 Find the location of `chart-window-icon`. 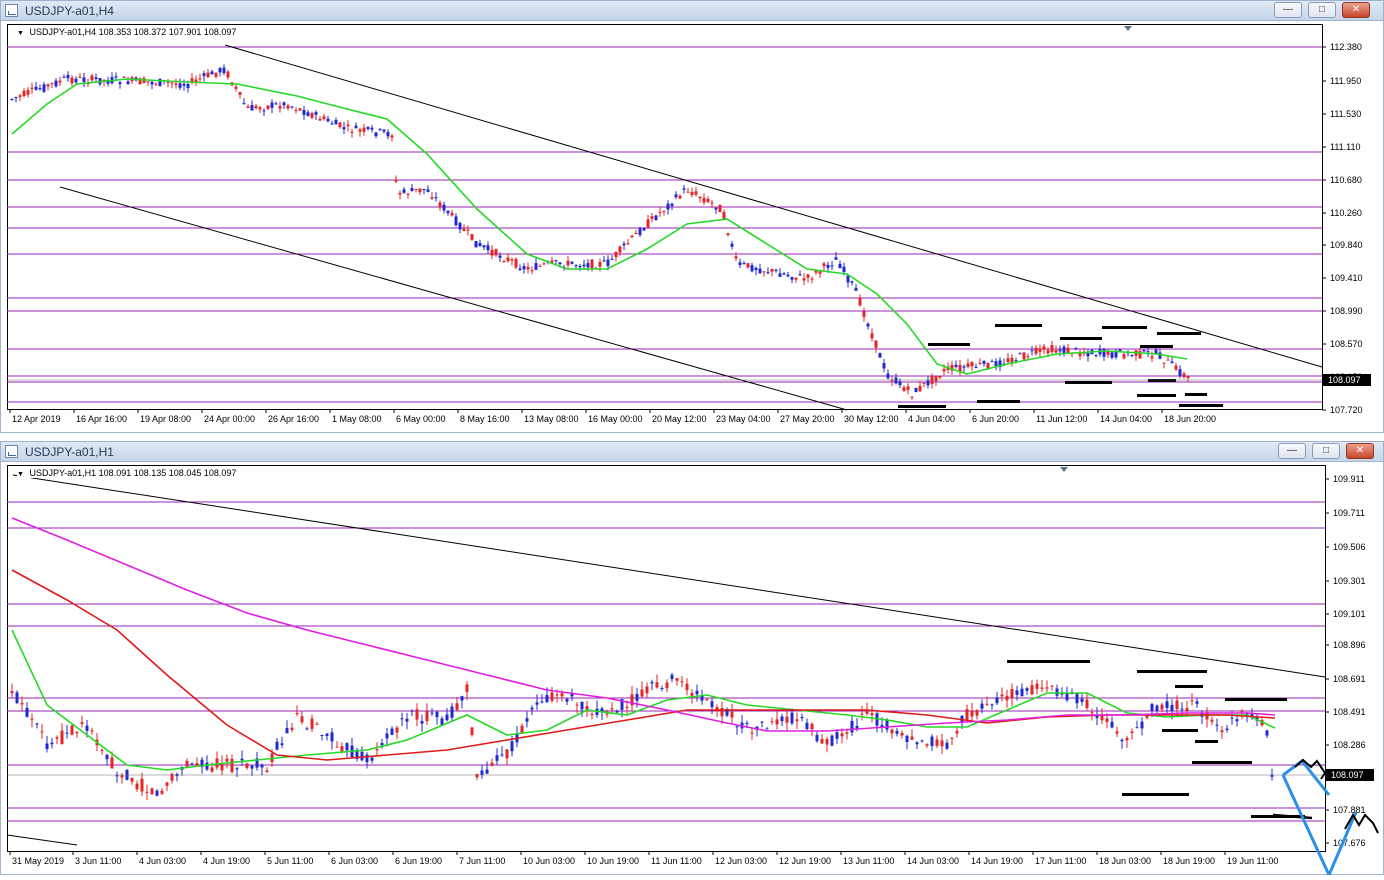

chart-window-icon is located at coordinates (11, 10).